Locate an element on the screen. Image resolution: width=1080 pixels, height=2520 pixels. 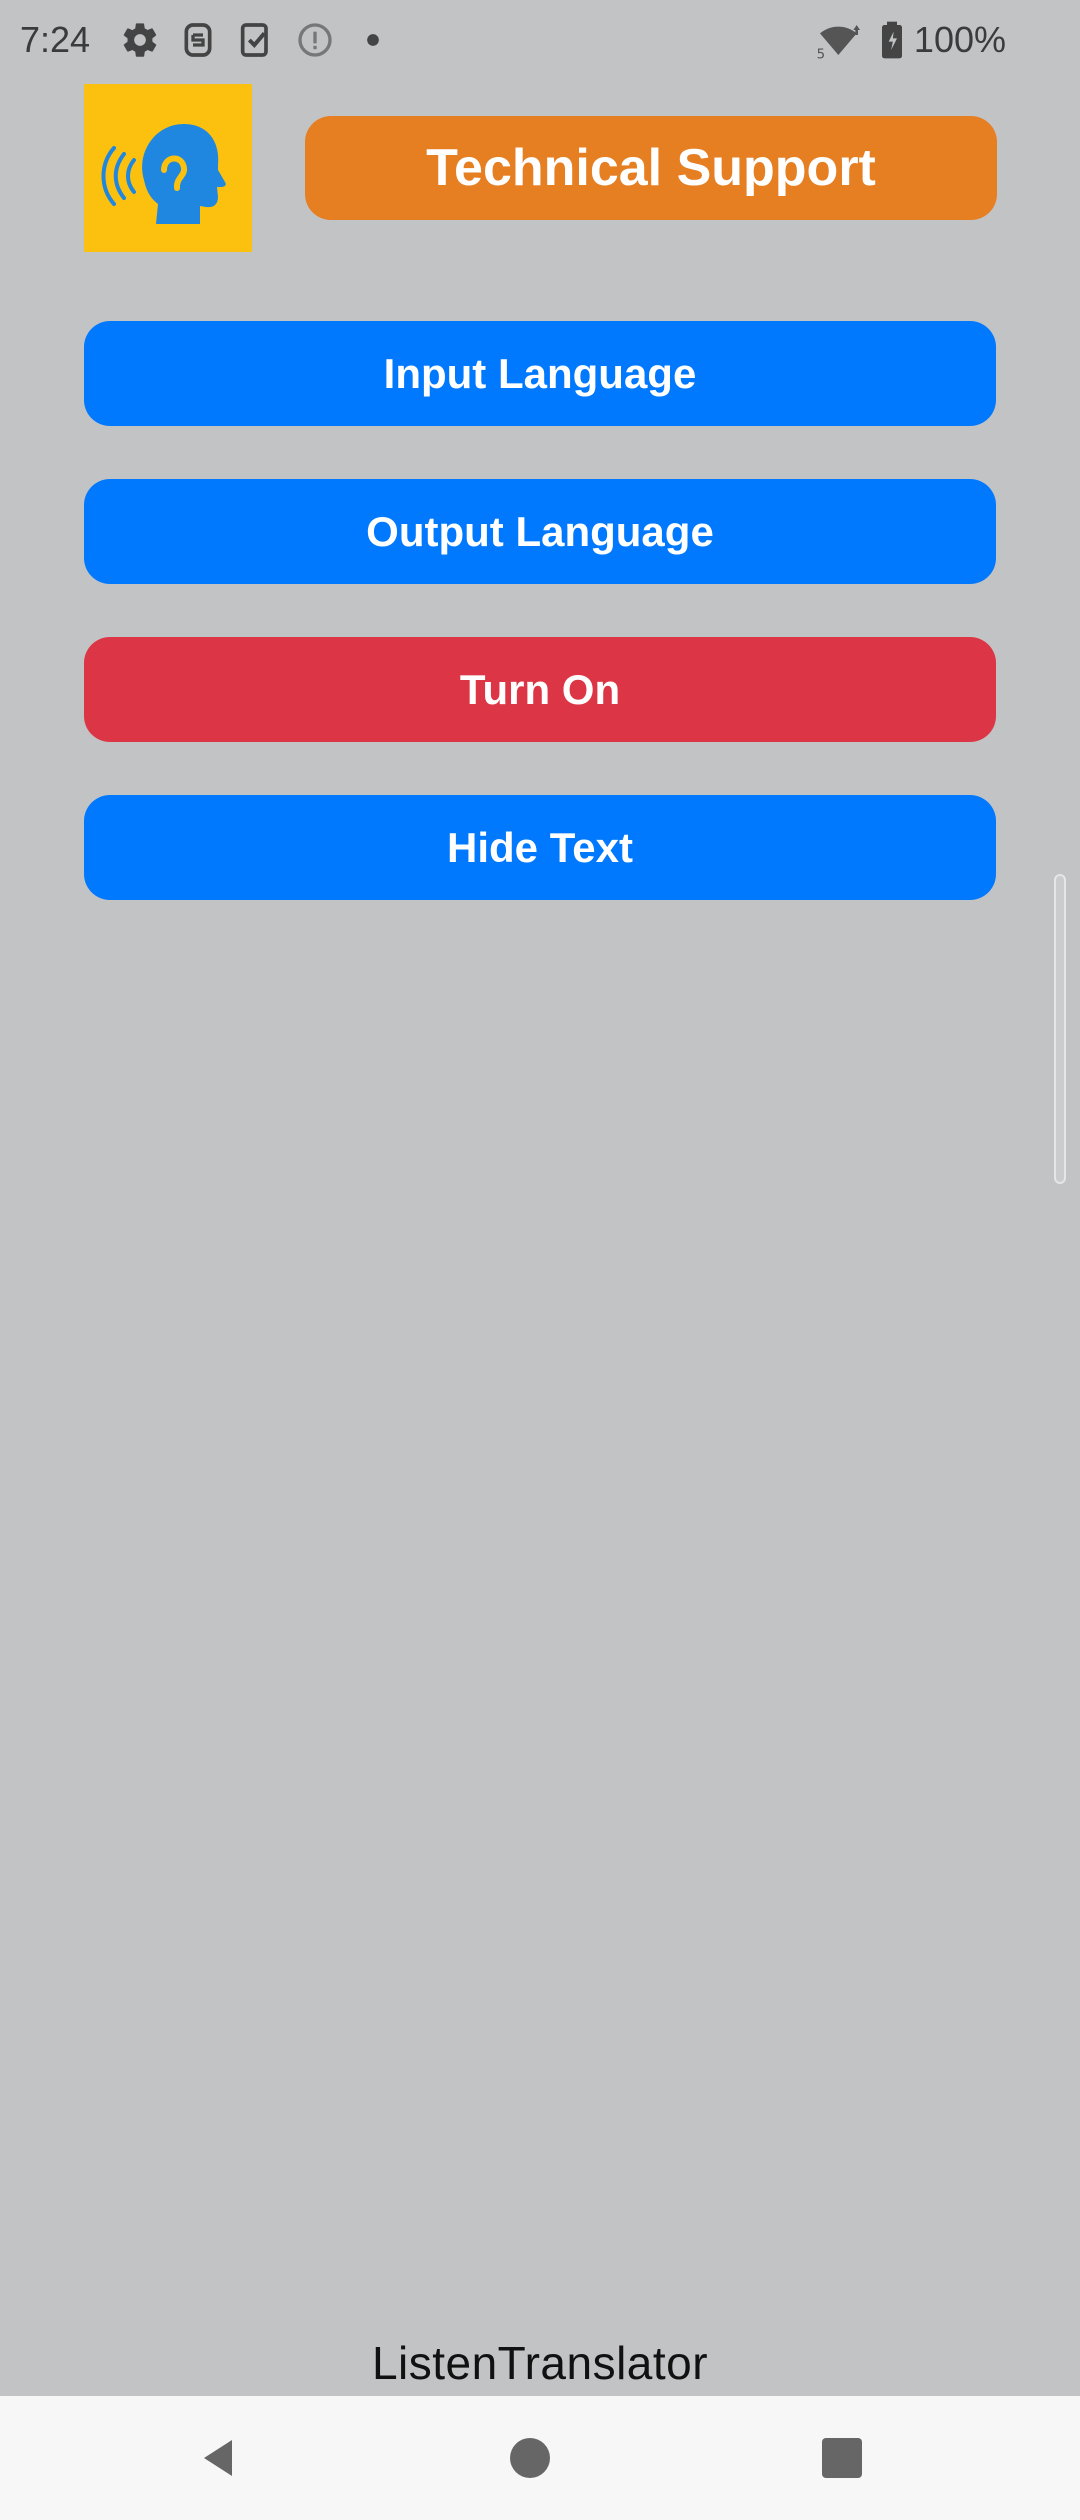
svg-text: 5 is located at coordinates (821, 53).